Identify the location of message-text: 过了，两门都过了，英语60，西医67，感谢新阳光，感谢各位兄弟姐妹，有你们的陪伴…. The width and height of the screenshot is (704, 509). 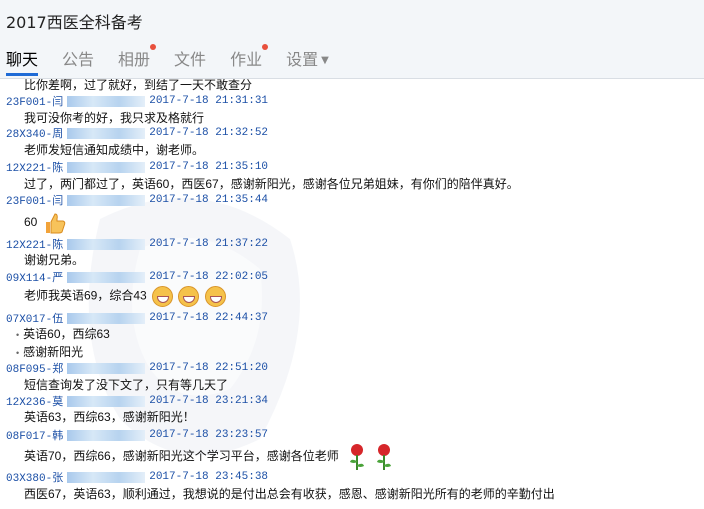
(271, 184).